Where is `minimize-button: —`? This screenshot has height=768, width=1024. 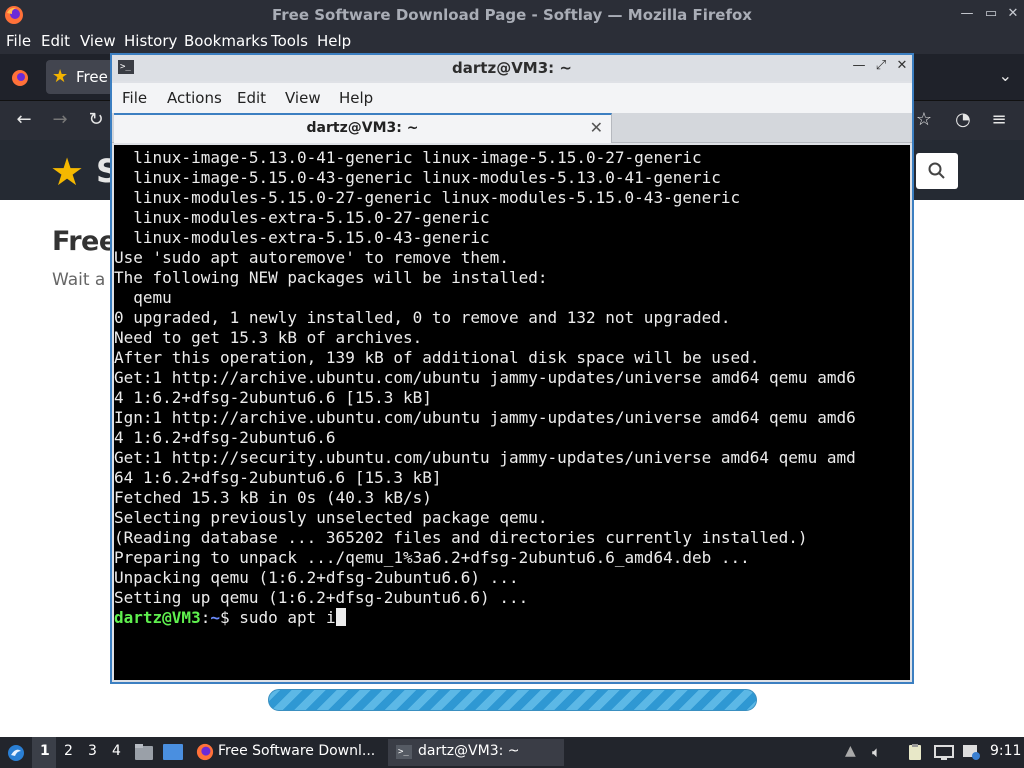
minimize-button: — is located at coordinates (967, 13).